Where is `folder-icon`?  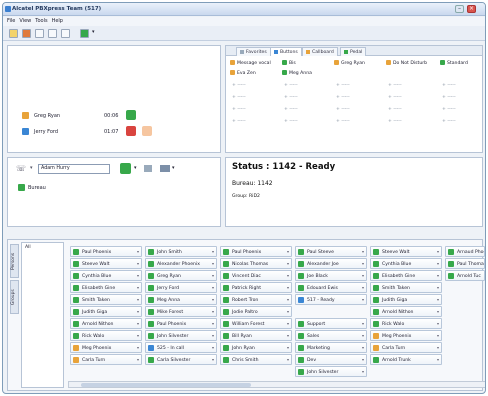 folder-icon is located at coordinates (13, 33).